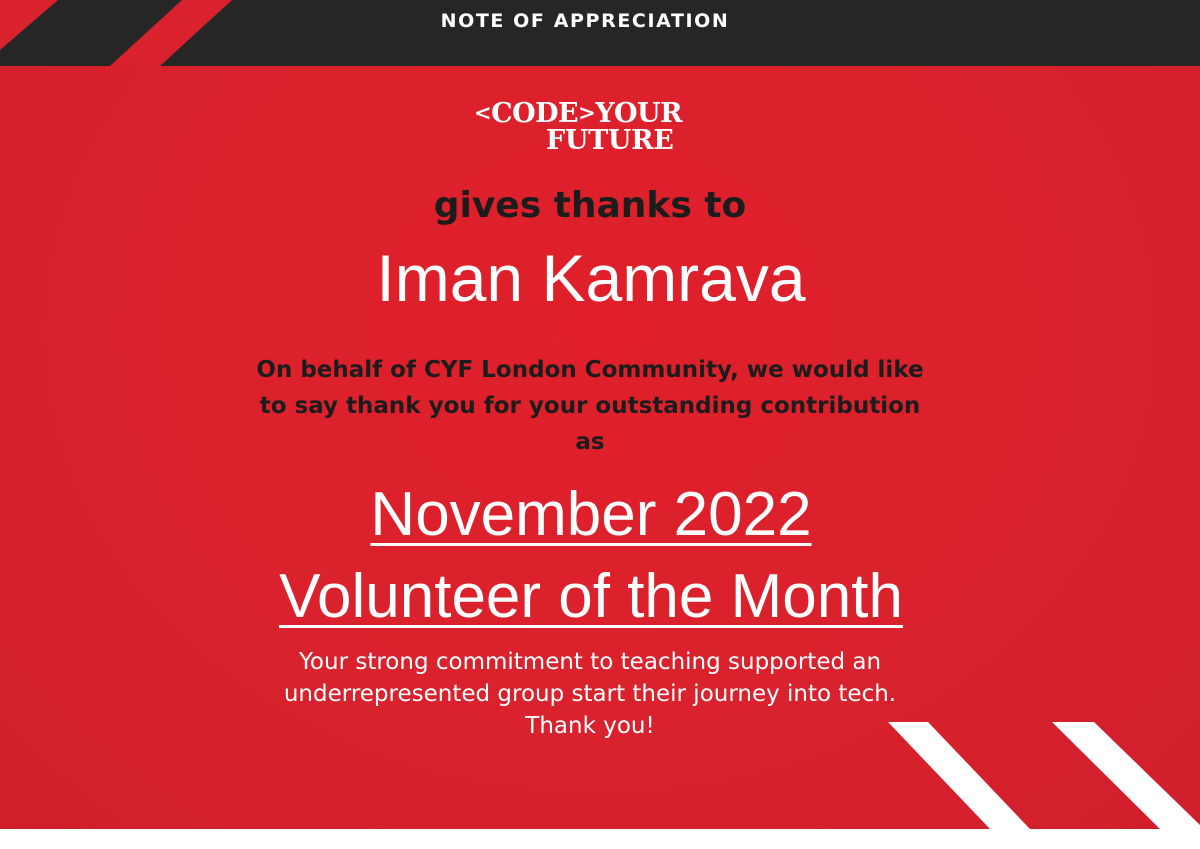 The height and width of the screenshot is (849, 1200). What do you see at coordinates (610, 140) in the screenshot?
I see `logo-future: FUTURE` at bounding box center [610, 140].